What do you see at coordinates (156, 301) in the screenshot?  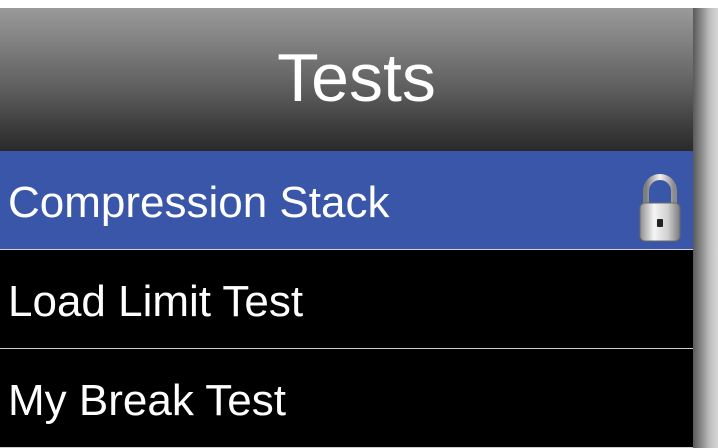 I see `list-item-label: Load Limit Test` at bounding box center [156, 301].